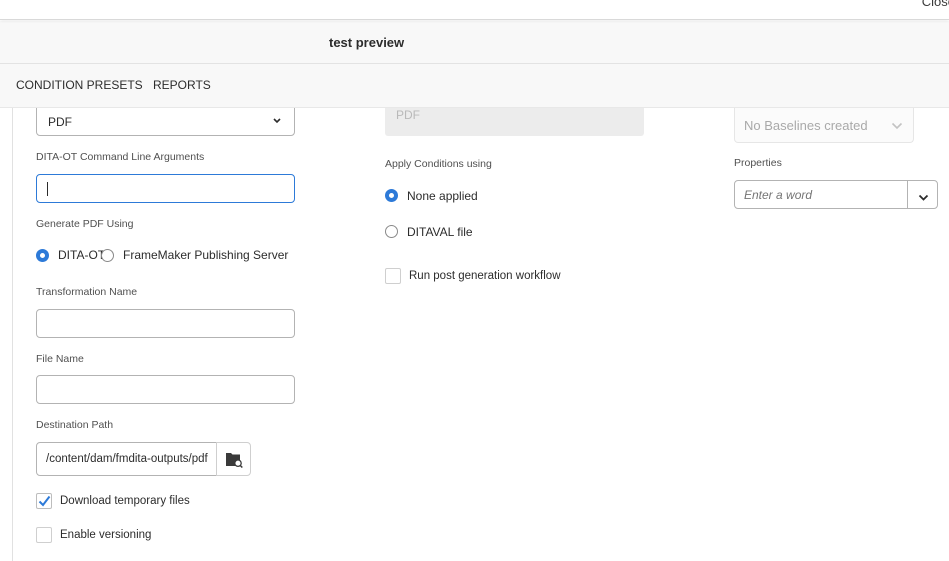 Image resolution: width=949 pixels, height=561 pixels. I want to click on top-header: Close, so click(474, 10).